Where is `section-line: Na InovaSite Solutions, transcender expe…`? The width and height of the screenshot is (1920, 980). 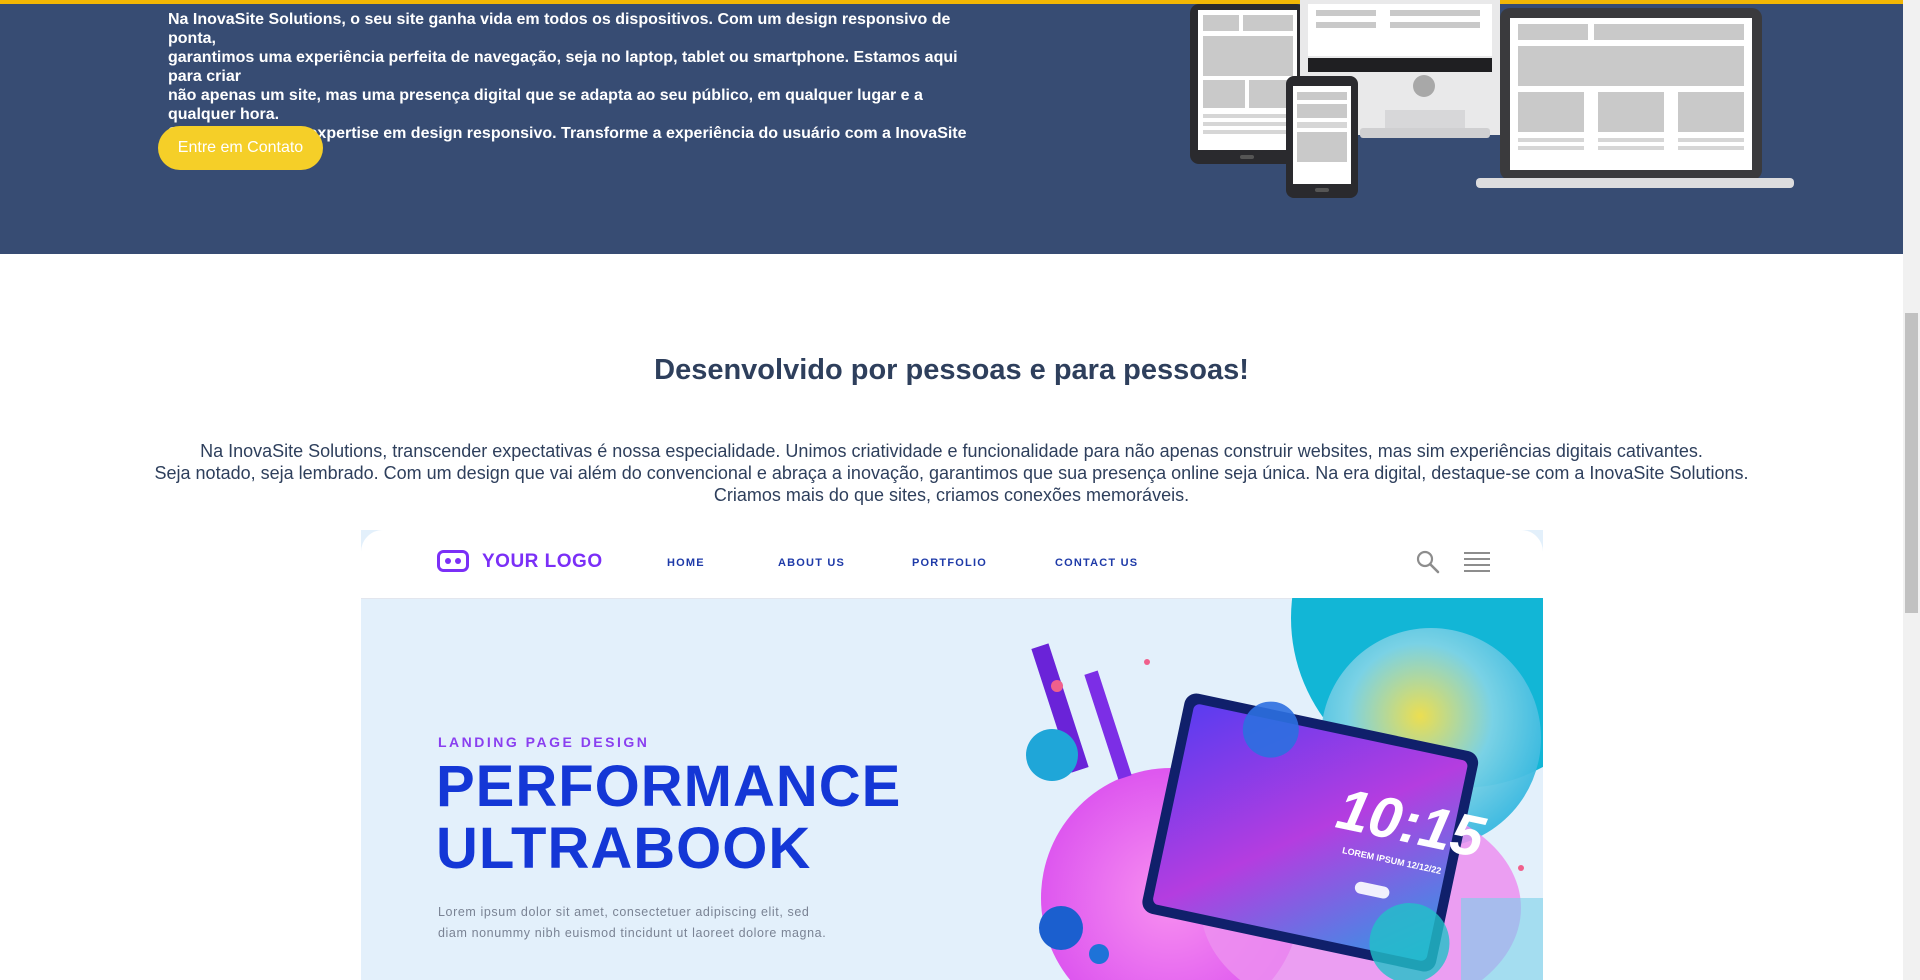 section-line: Na InovaSite Solutions, transcender expe… is located at coordinates (951, 451).